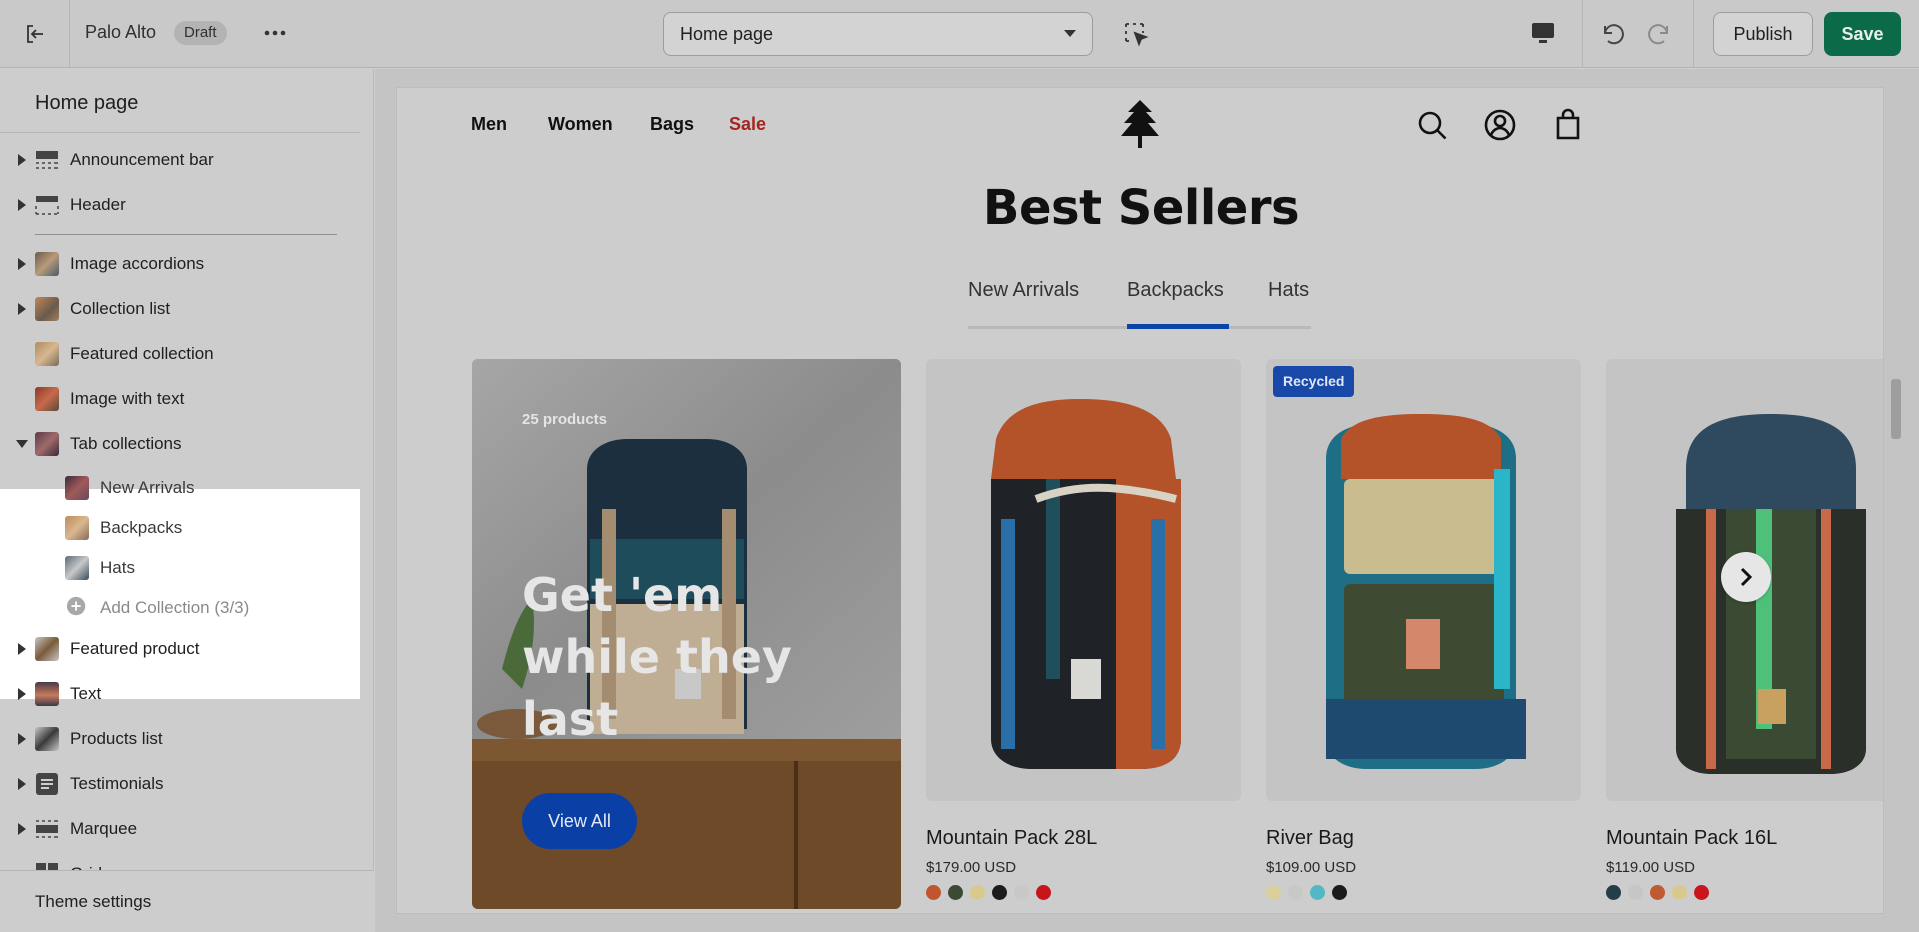 Image resolution: width=1919 pixels, height=932 pixels. What do you see at coordinates (1023, 290) in the screenshot?
I see `tab-new-arrivals: New Arrivals` at bounding box center [1023, 290].